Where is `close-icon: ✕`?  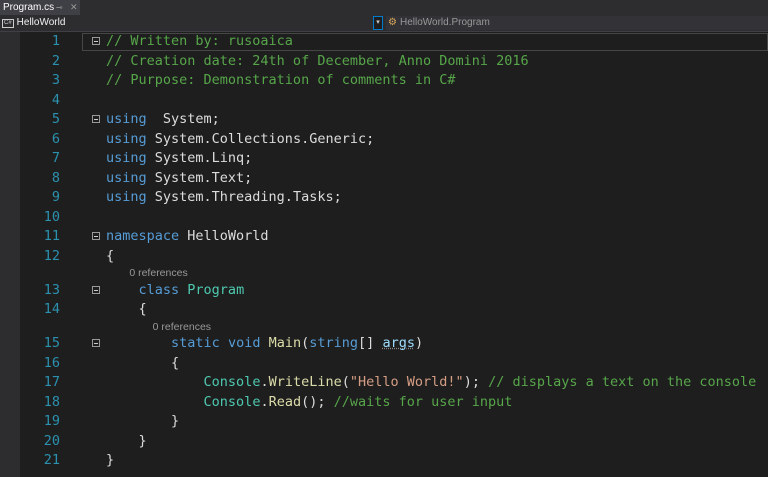
close-icon: ✕ is located at coordinates (74, 7).